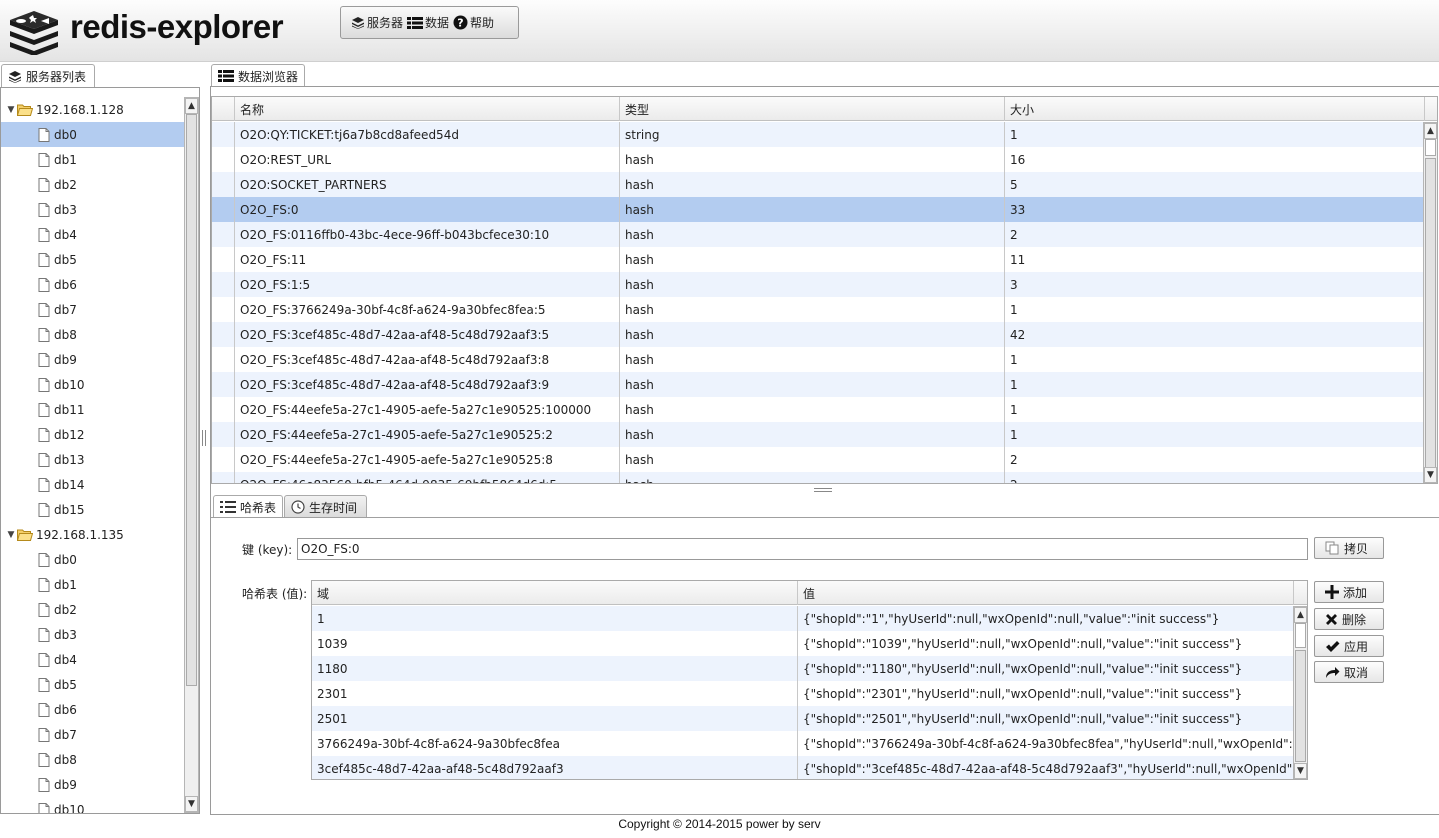 The image size is (1439, 838). Describe the element at coordinates (1333, 646) in the screenshot. I see `check-icon` at that location.